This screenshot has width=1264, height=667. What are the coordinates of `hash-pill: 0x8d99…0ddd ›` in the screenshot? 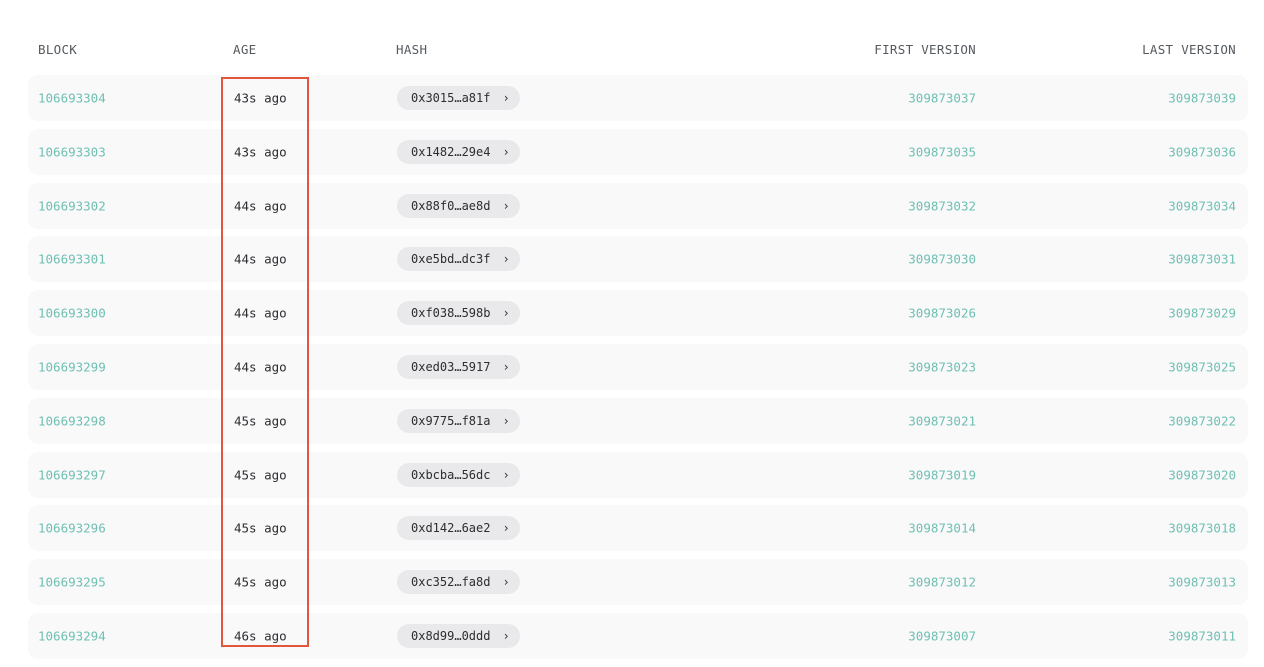 It's located at (458, 635).